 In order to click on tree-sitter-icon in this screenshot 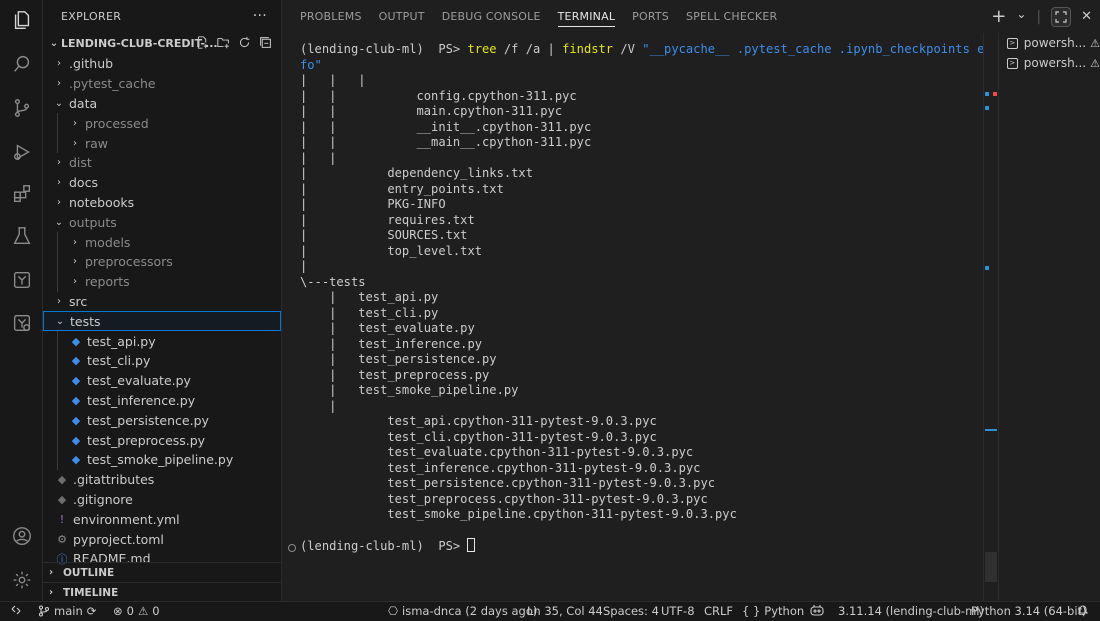, I will do `click(21, 280)`.